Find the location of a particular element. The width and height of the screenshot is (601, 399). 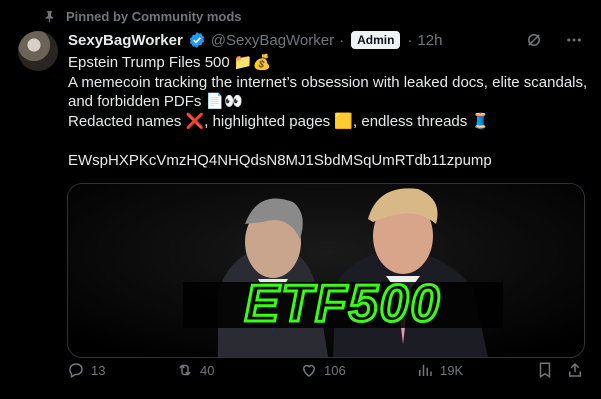

repost-icon is located at coordinates (185, 370).